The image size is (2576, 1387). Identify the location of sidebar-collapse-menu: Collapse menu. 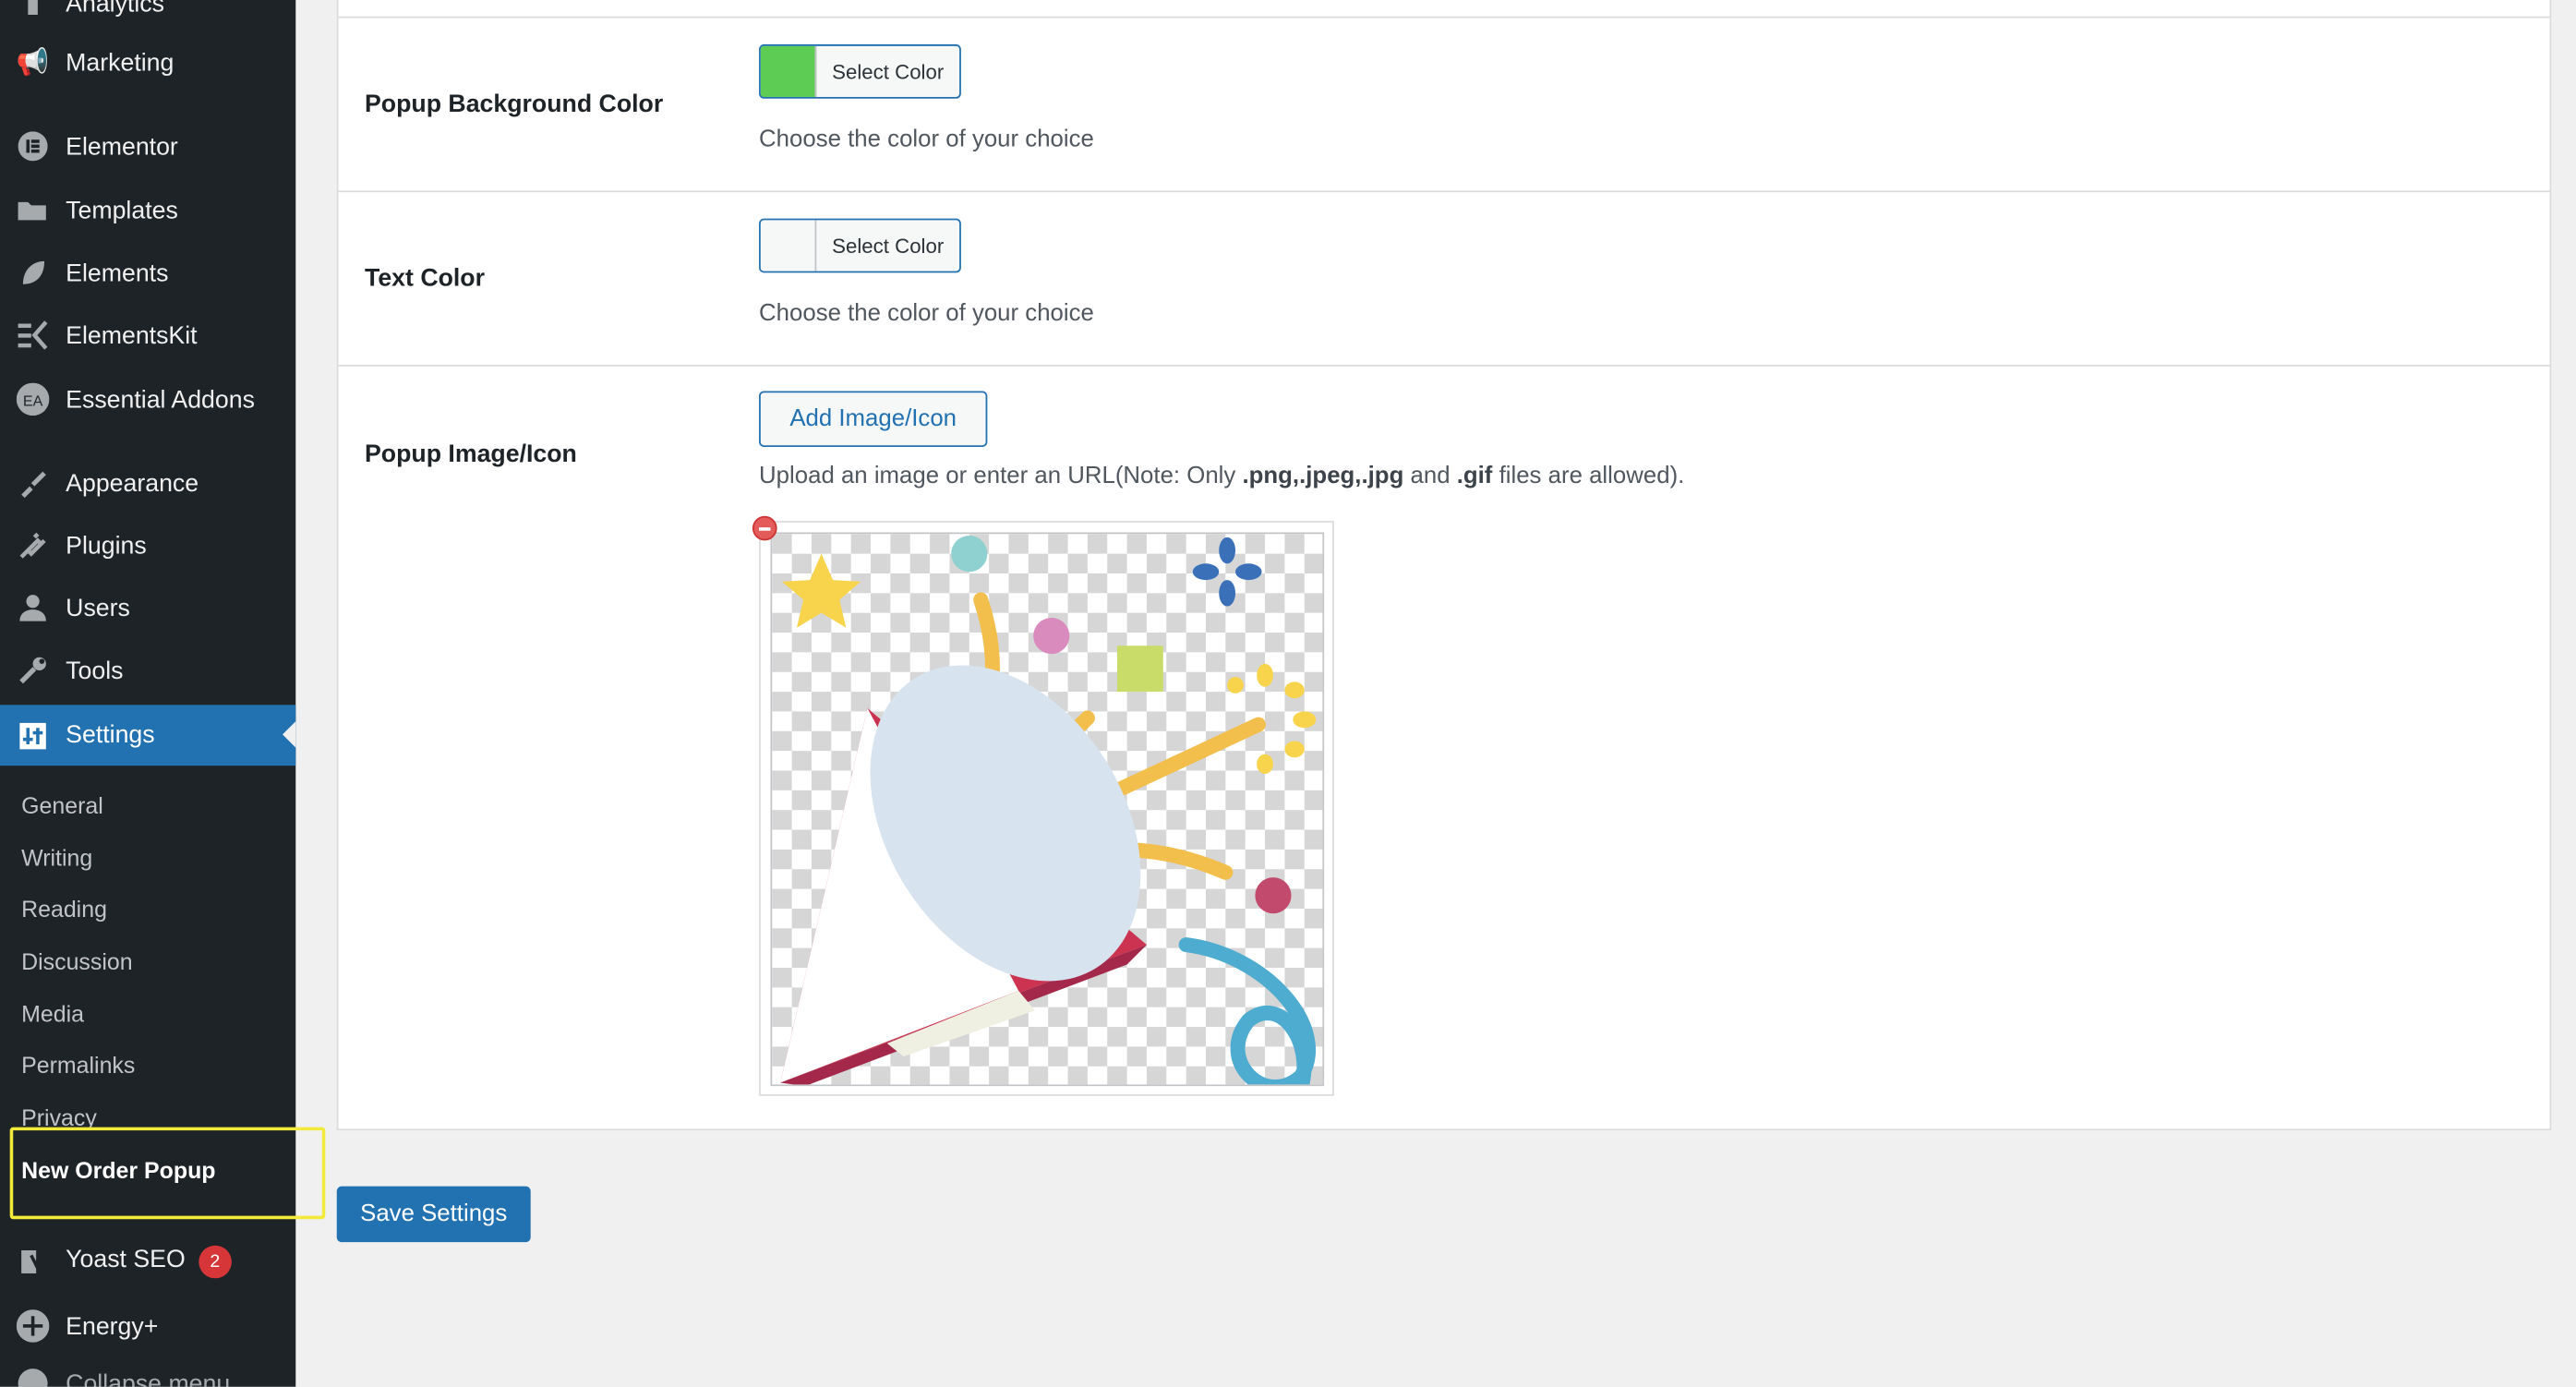
(147, 1371).